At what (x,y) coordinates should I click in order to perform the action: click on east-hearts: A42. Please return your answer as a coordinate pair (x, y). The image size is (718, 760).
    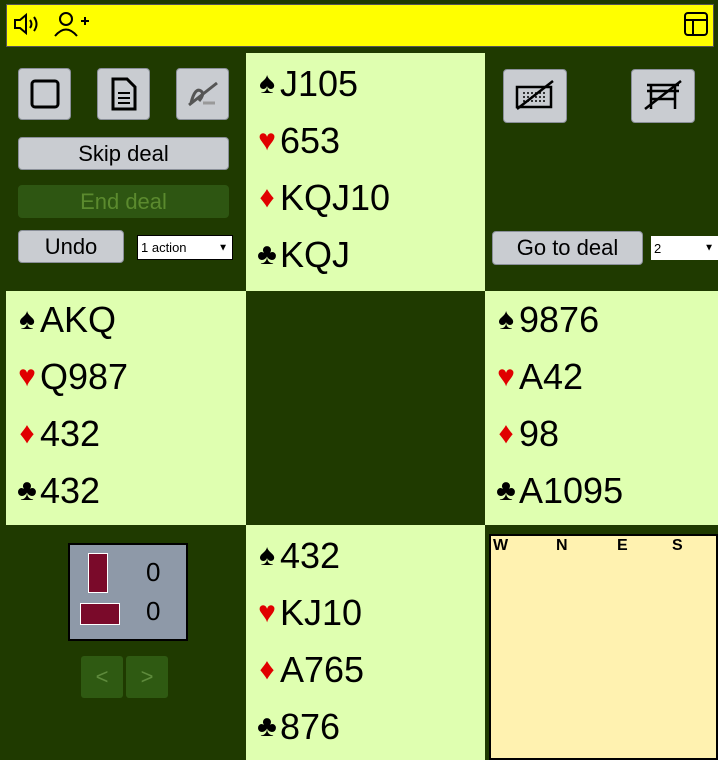
    Looking at the image, I should click on (551, 377).